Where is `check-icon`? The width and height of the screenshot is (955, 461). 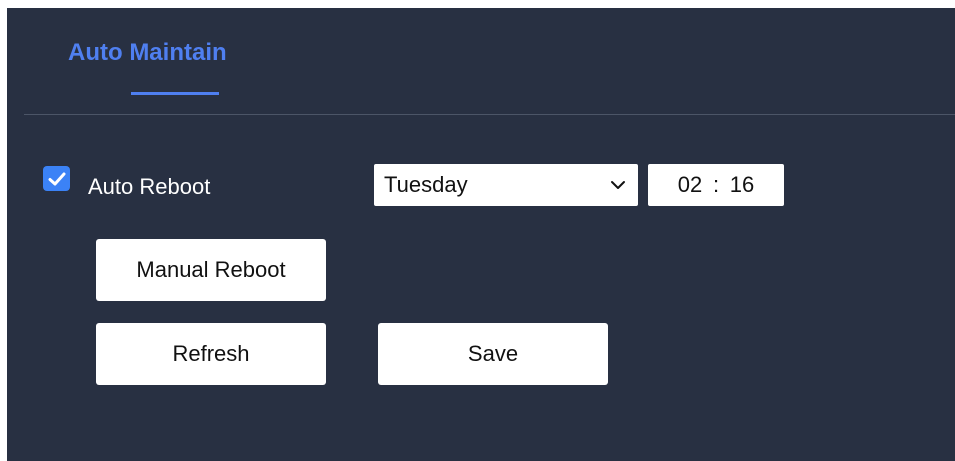 check-icon is located at coordinates (56, 178).